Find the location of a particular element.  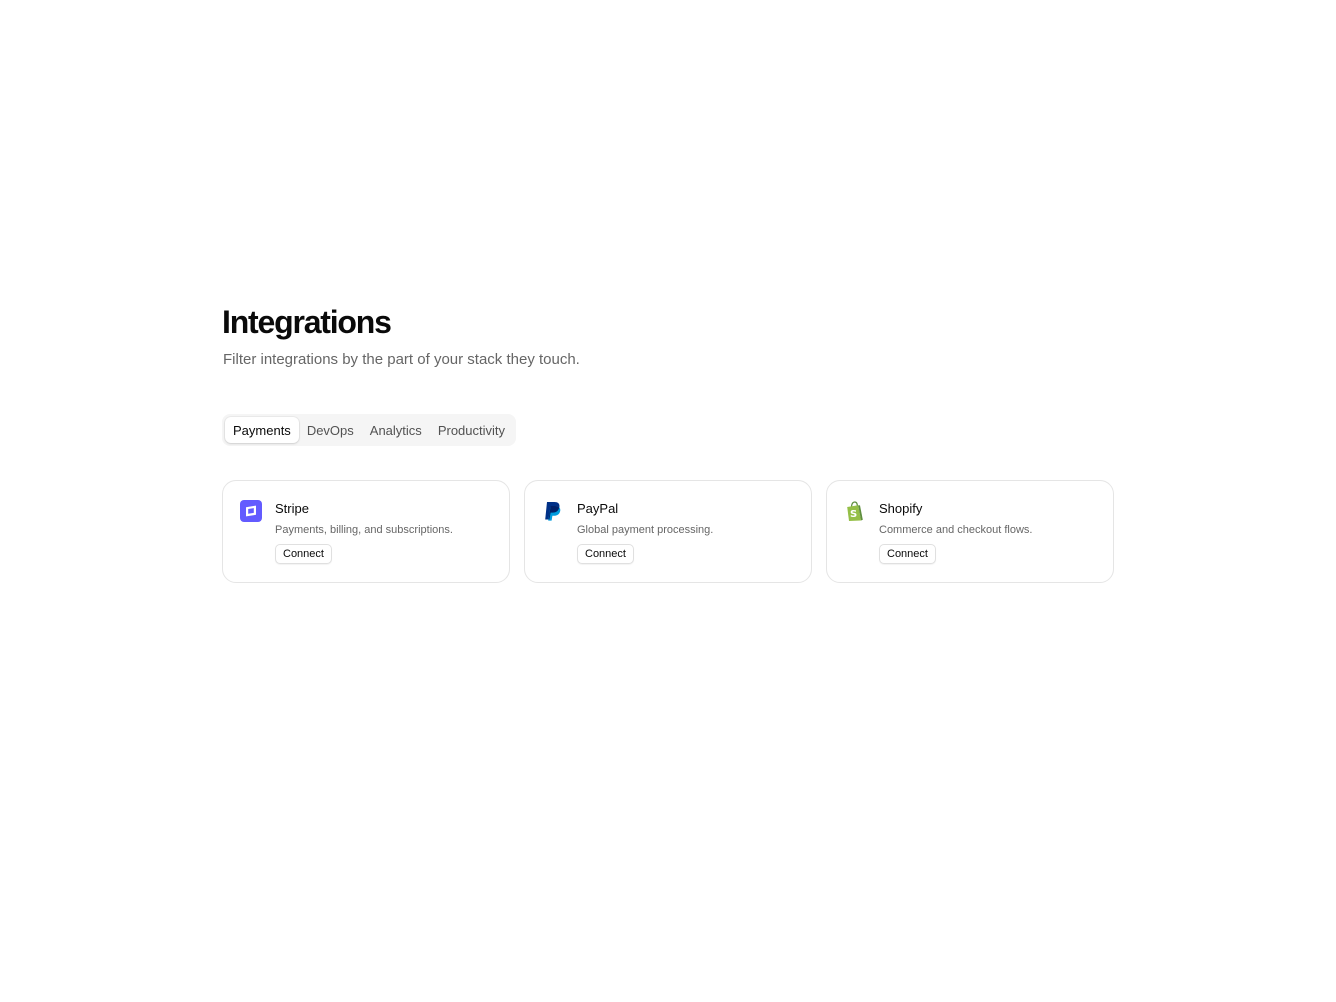

connect-shopify-button: Connect is located at coordinates (907, 554).